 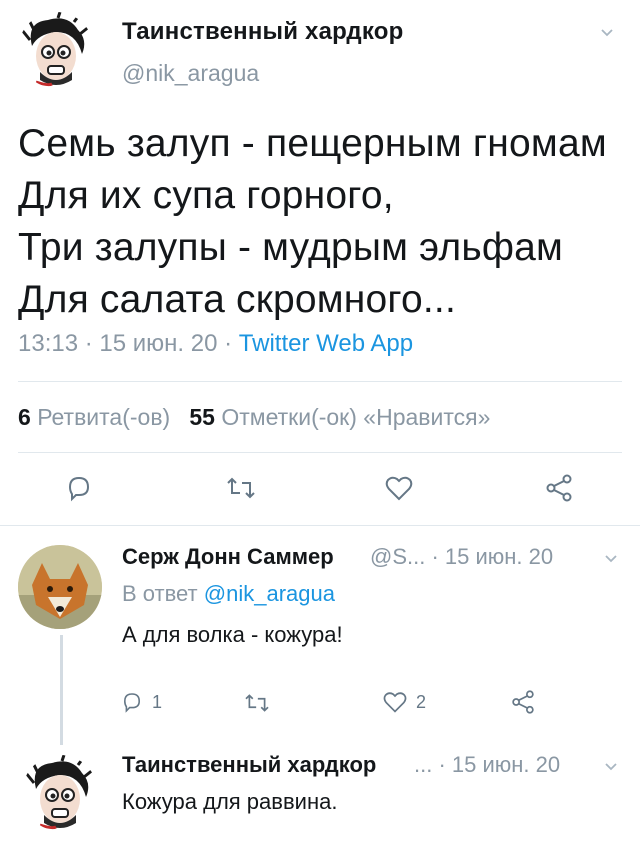 I want to click on reply-count: 1, so click(x=157, y=701).